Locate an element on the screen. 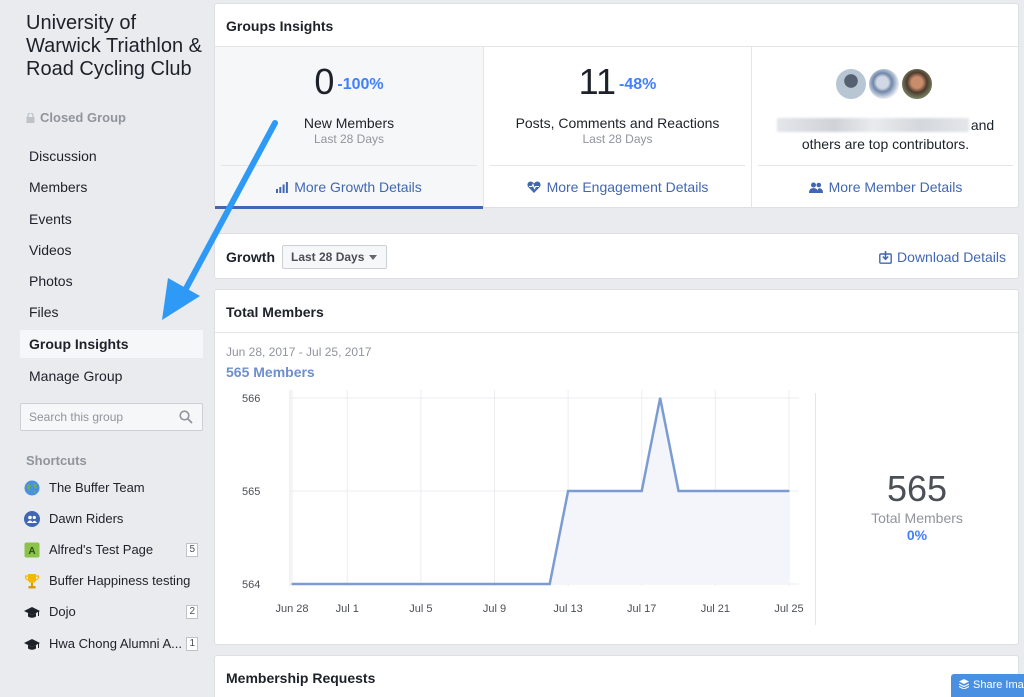  caret-down-icon is located at coordinates (373, 257).